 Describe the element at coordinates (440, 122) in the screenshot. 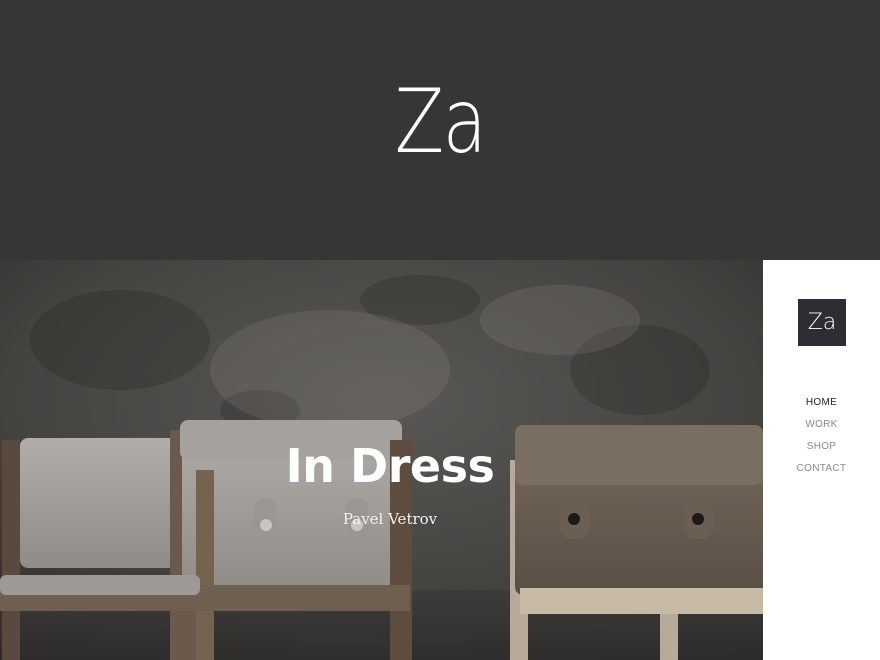

I see `site-logo: Za` at that location.